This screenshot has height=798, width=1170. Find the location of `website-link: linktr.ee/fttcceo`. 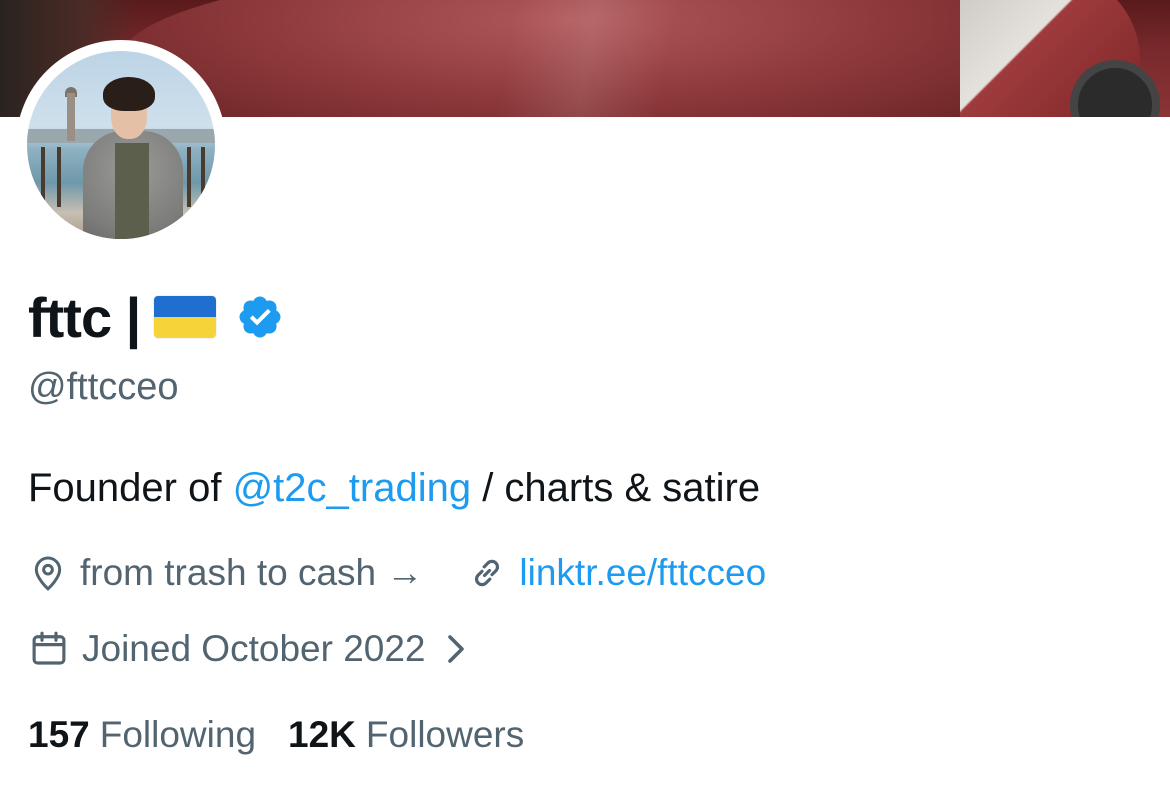

website-link: linktr.ee/fttcceo is located at coordinates (642, 573).